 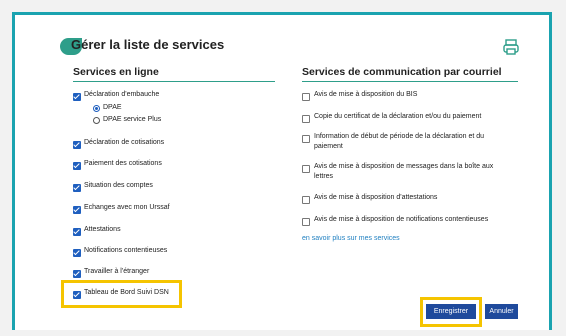 I want to click on radio-dpae, so click(x=96, y=108).